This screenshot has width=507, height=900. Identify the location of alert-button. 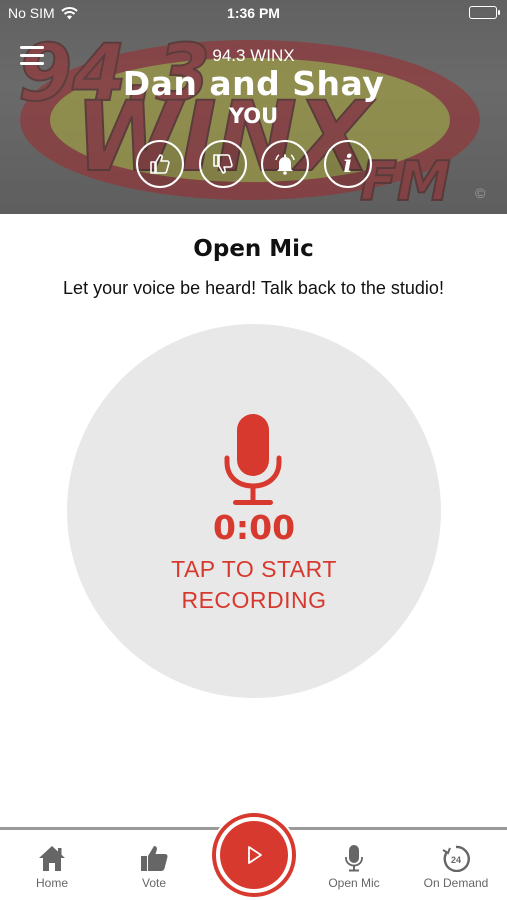
(285, 164).